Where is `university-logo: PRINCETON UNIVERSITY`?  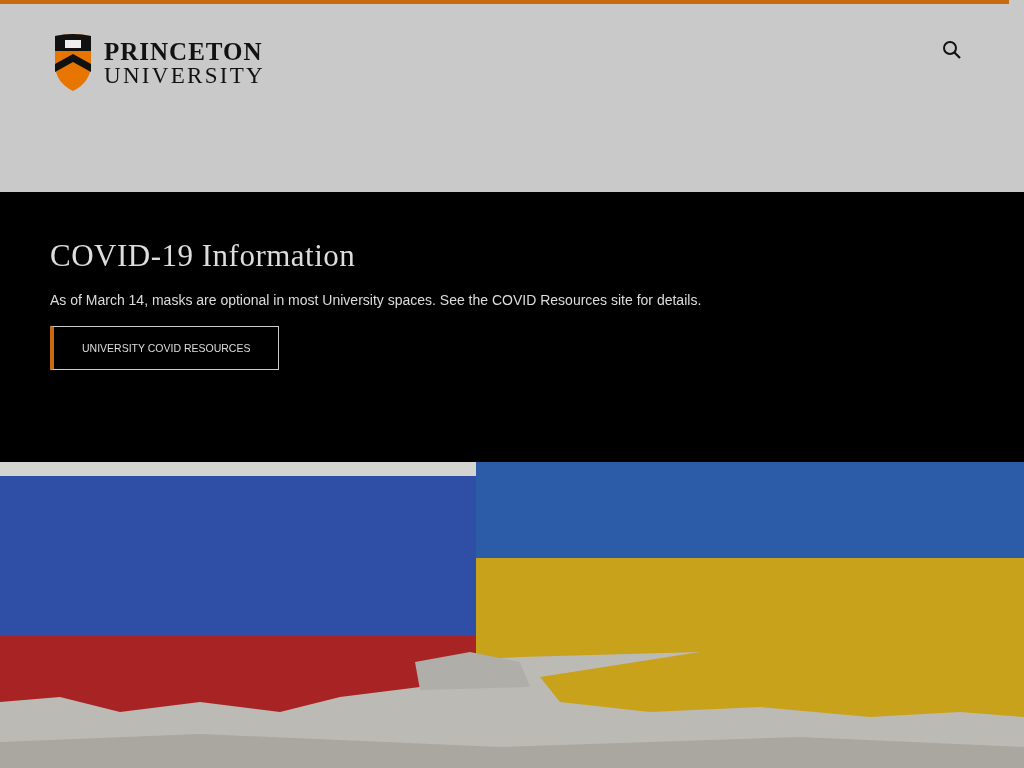 university-logo: PRINCETON UNIVERSITY is located at coordinates (157, 63).